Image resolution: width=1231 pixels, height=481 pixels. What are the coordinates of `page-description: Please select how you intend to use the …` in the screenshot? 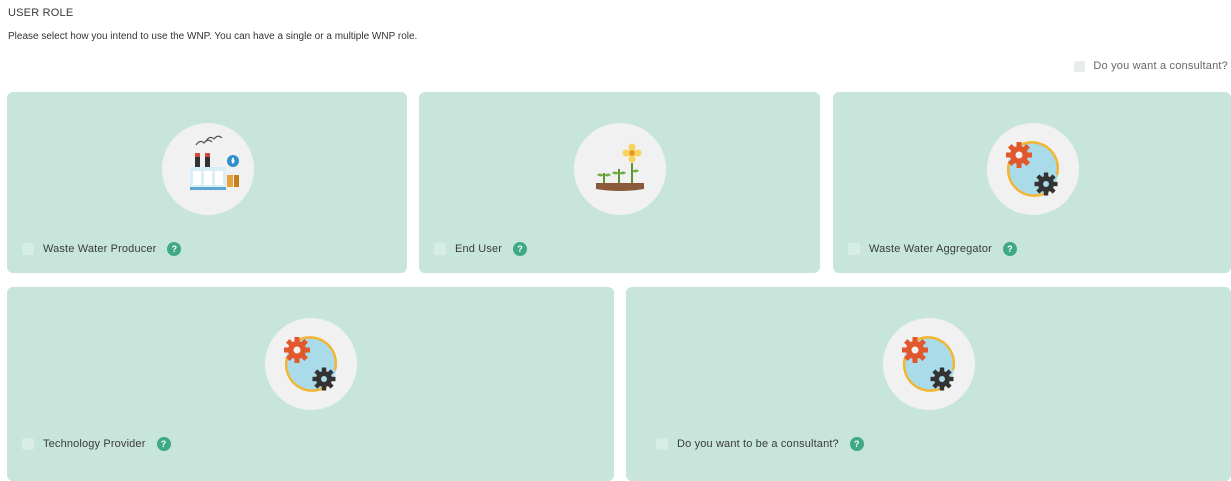 It's located at (213, 36).